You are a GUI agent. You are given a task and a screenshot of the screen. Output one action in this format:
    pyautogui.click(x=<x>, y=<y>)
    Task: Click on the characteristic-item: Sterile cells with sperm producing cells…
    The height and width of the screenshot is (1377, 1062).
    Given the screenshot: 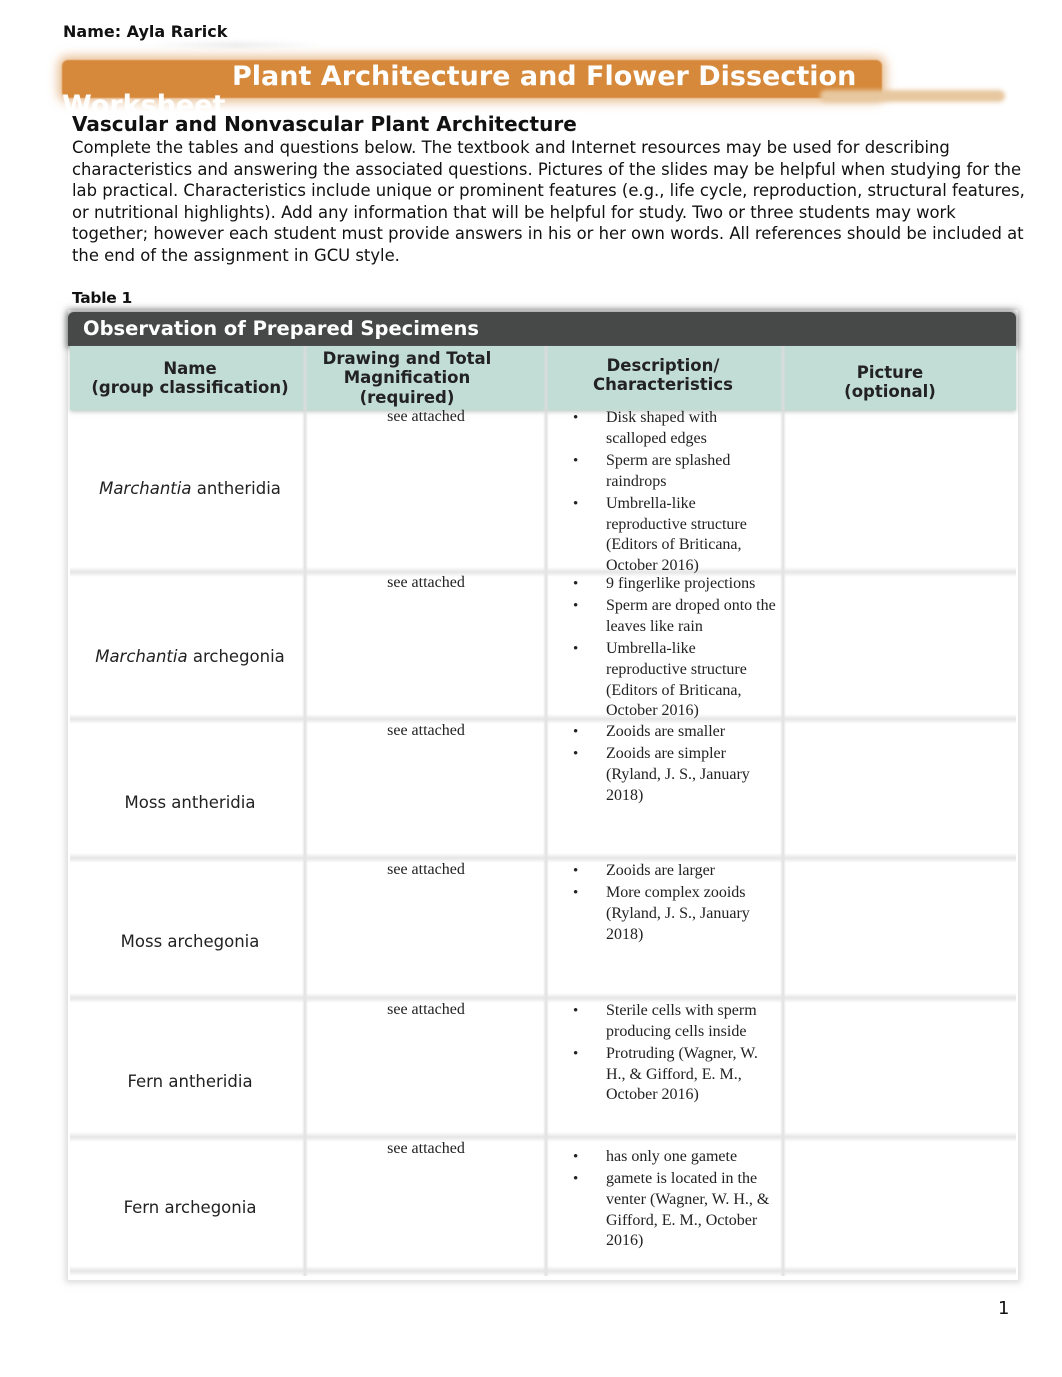 What is the action you would take?
    pyautogui.click(x=672, y=1021)
    